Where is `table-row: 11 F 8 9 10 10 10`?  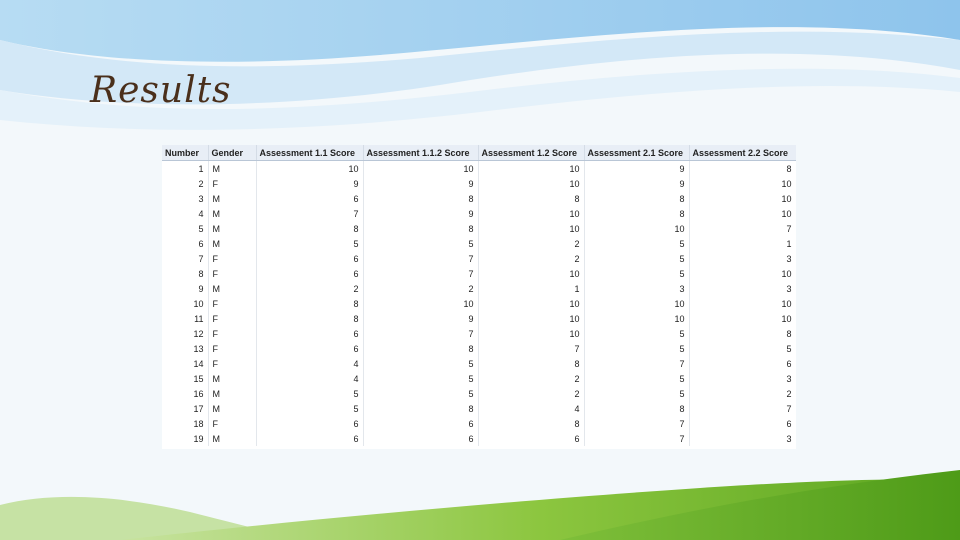
table-row: 11 F 8 9 10 10 10 is located at coordinates (479, 318).